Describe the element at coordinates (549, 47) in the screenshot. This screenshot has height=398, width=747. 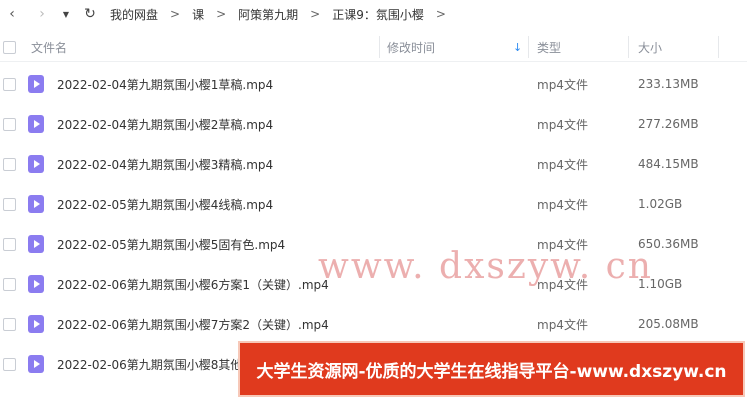
I see `column-header-type: 类型` at that location.